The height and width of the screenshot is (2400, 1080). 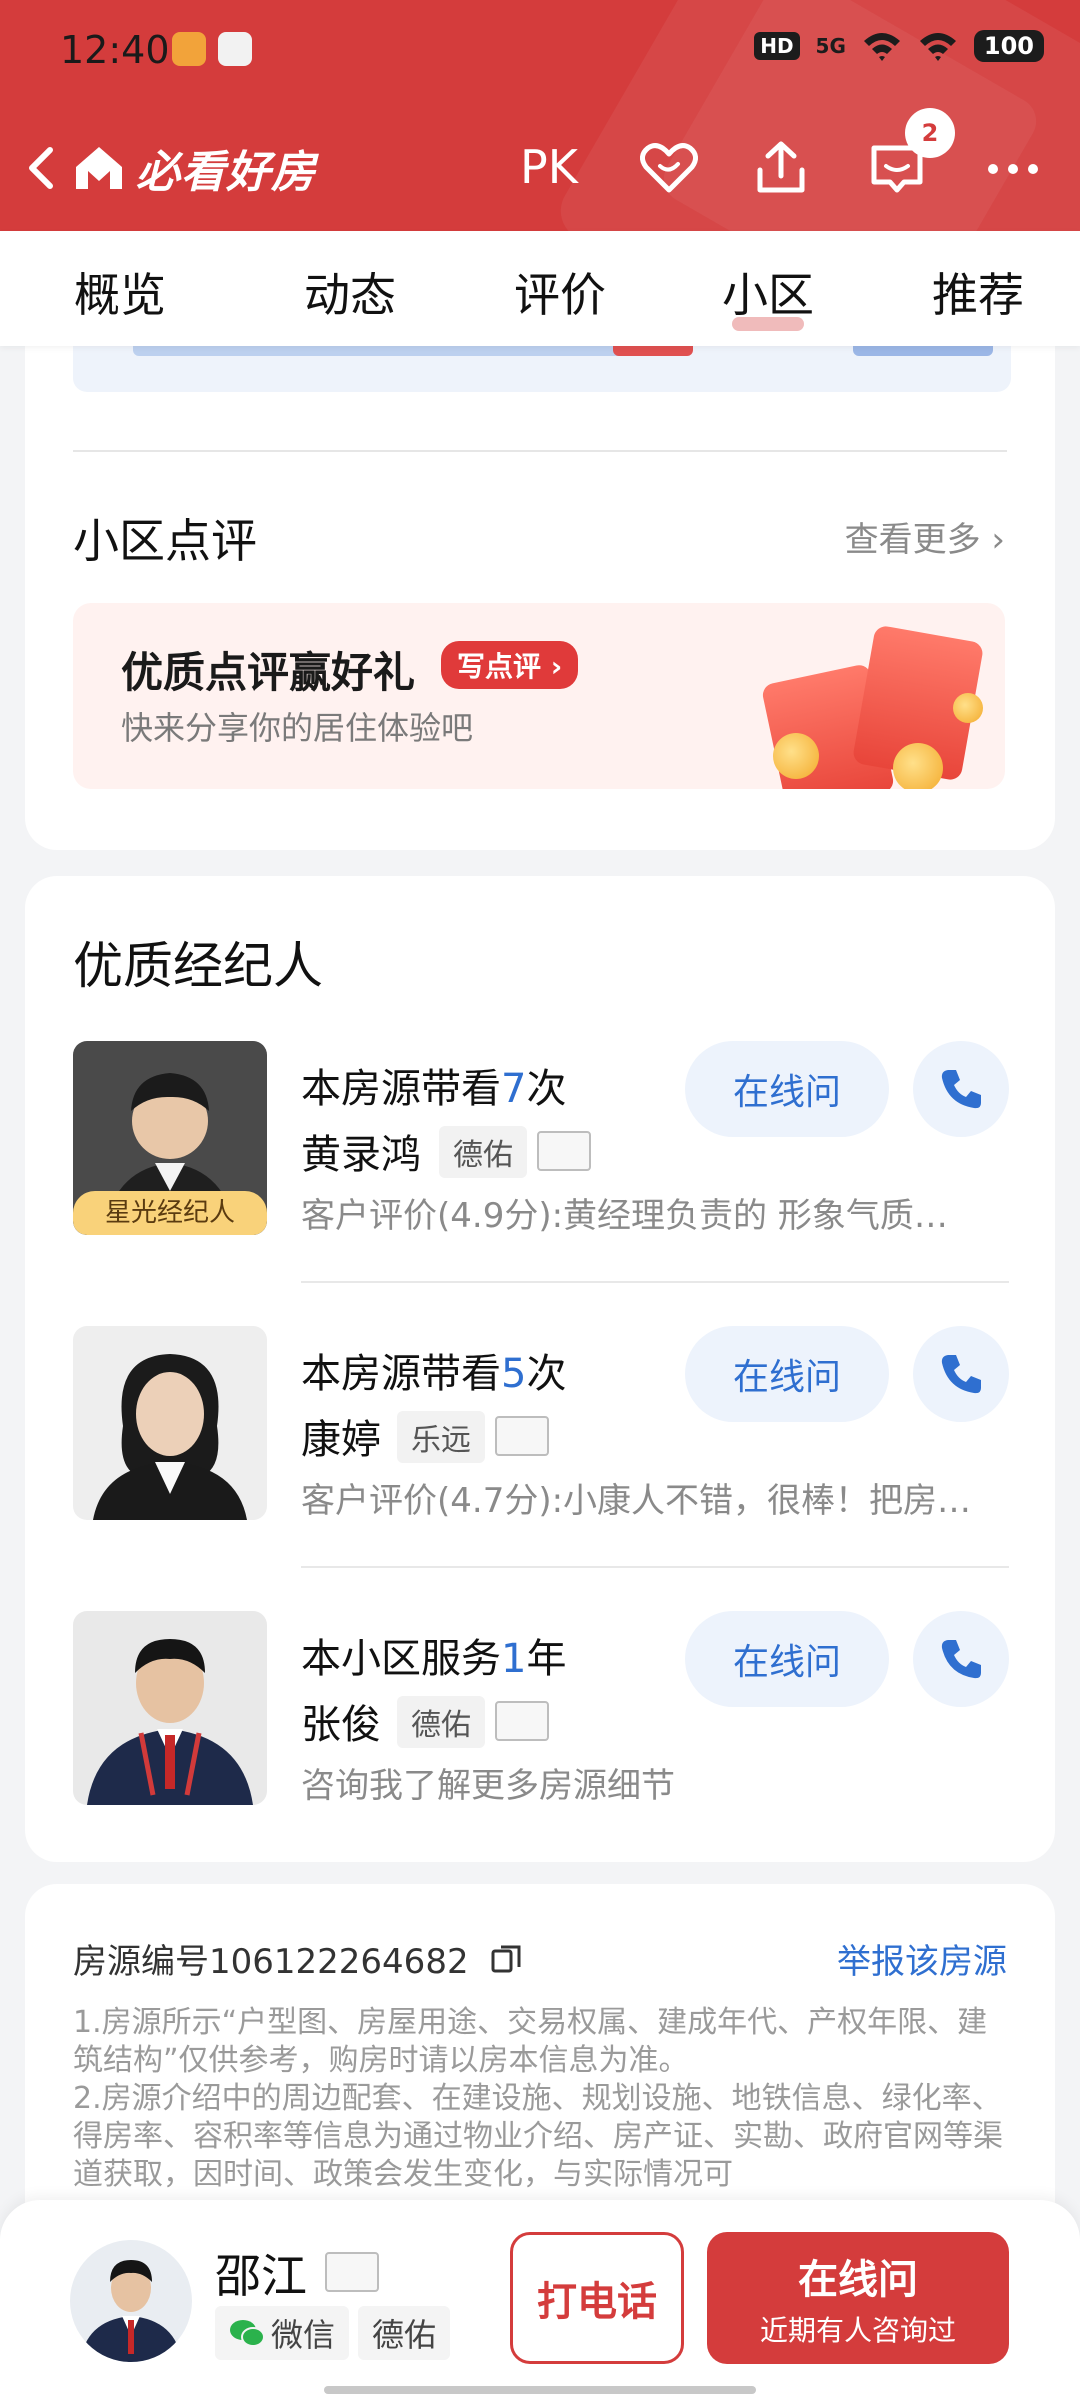 What do you see at coordinates (350, 292) in the screenshot?
I see `tab-news: 动态` at bounding box center [350, 292].